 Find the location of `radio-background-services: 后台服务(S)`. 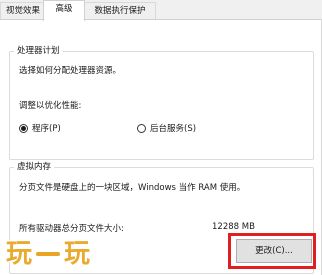

radio-background-services: 后台服务(S) is located at coordinates (166, 128).